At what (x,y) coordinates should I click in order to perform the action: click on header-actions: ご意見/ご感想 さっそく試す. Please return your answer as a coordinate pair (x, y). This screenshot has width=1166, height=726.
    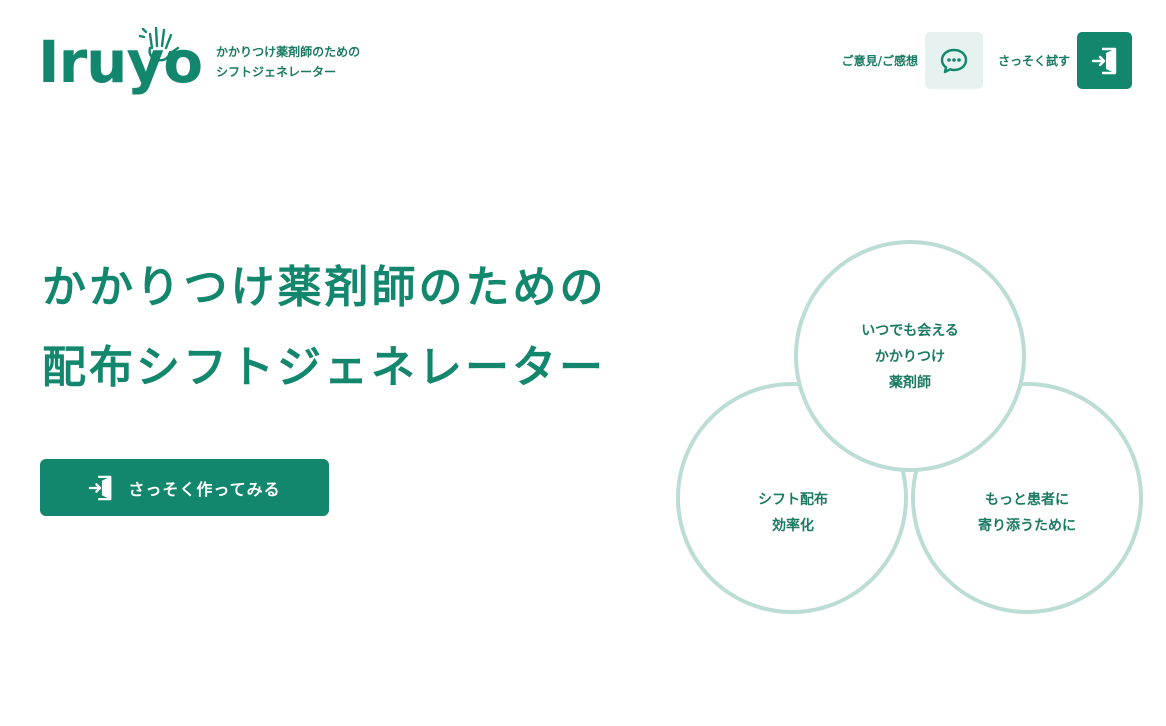
    Looking at the image, I should click on (987, 60).